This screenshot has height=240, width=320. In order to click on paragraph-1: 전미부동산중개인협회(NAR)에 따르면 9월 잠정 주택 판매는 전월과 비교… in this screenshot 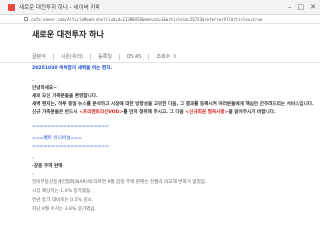, I will do `click(119, 182)`.